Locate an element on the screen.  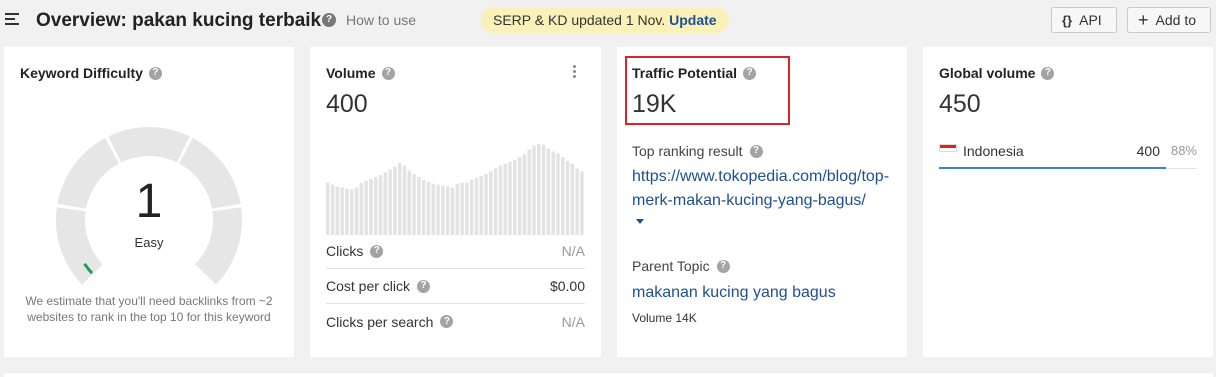
clicks-value: N/A is located at coordinates (573, 251).